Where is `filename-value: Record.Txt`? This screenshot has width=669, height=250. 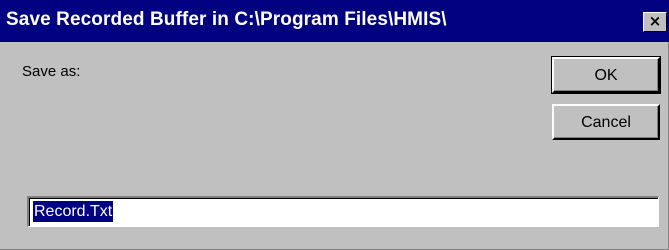 filename-value: Record.Txt is located at coordinates (73, 211).